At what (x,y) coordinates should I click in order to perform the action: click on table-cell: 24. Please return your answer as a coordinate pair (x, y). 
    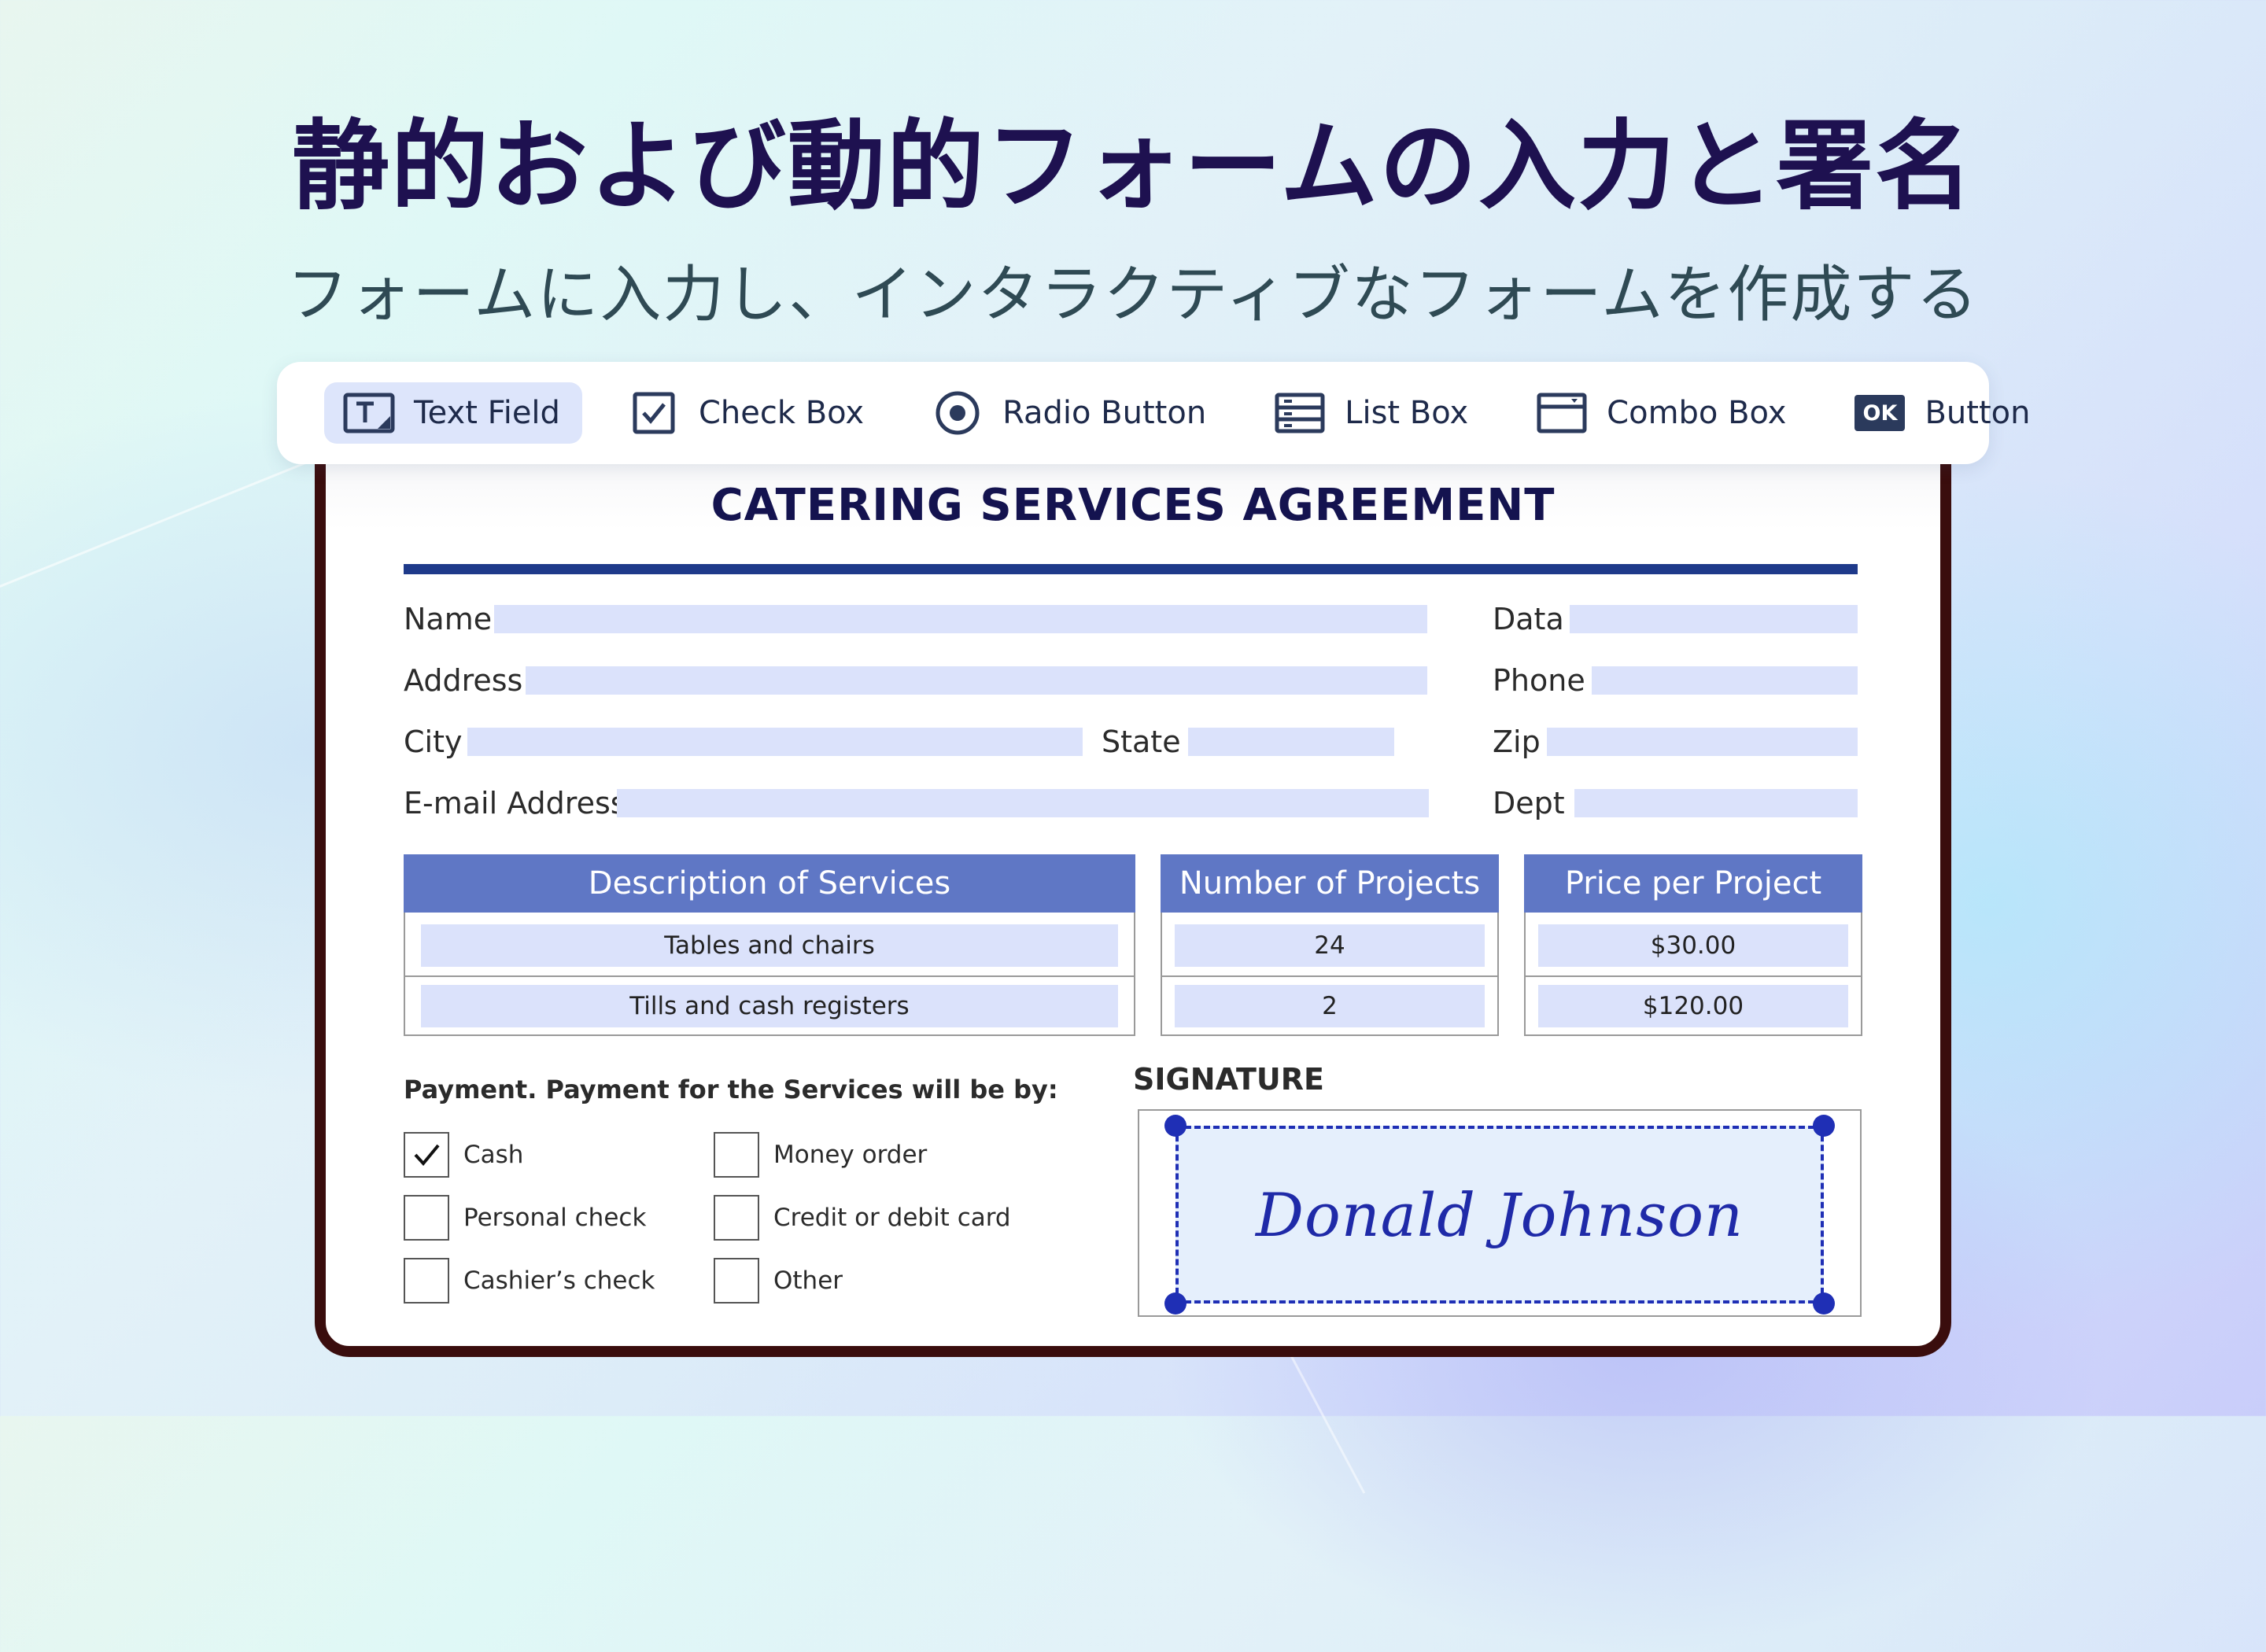
    Looking at the image, I should click on (1330, 945).